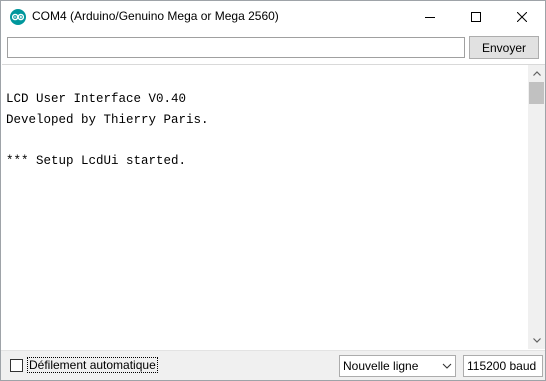 The height and width of the screenshot is (381, 546). What do you see at coordinates (381, 366) in the screenshot?
I see `line-ending-value: Nouvelle ligne` at bounding box center [381, 366].